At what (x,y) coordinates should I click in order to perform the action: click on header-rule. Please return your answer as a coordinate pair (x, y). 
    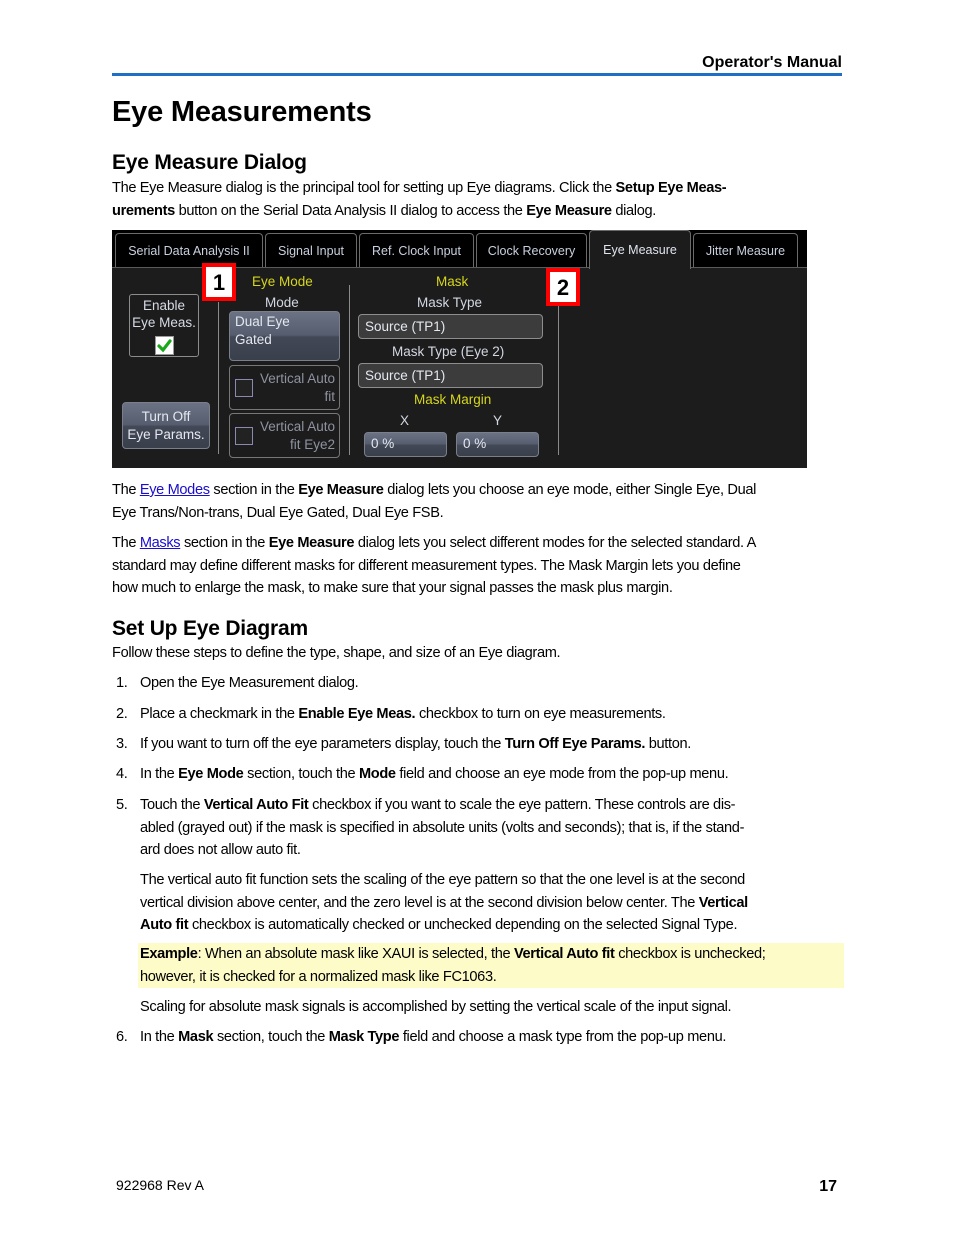
    Looking at the image, I should click on (477, 74).